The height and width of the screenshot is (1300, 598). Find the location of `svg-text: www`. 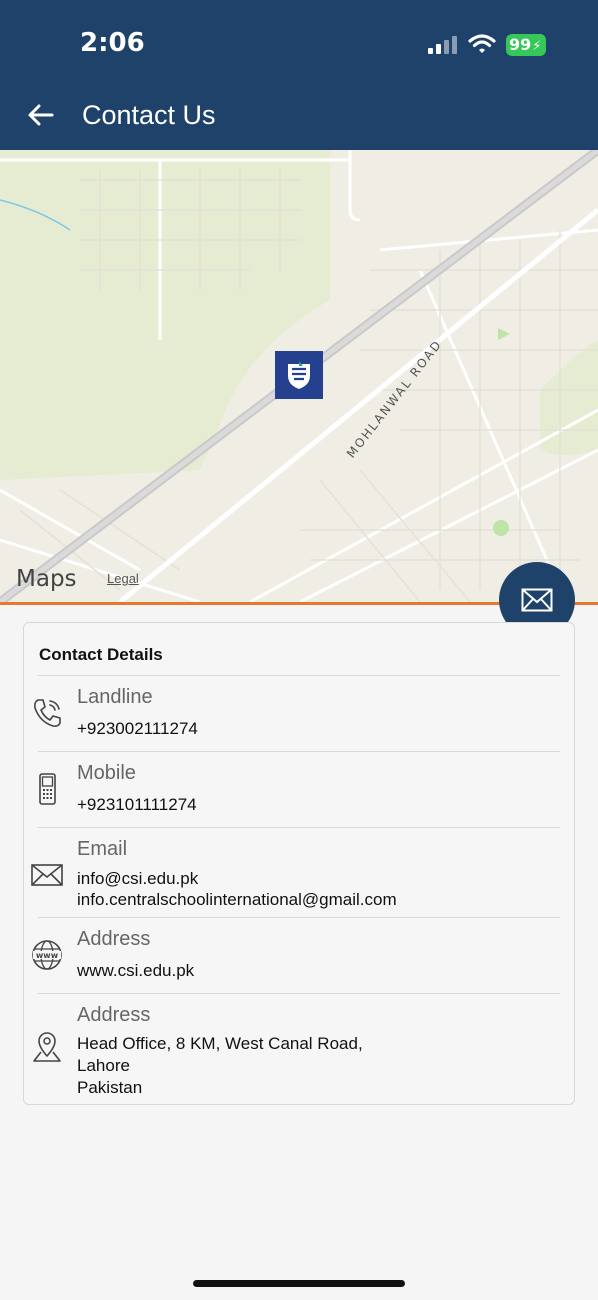

svg-text: www is located at coordinates (47, 955).